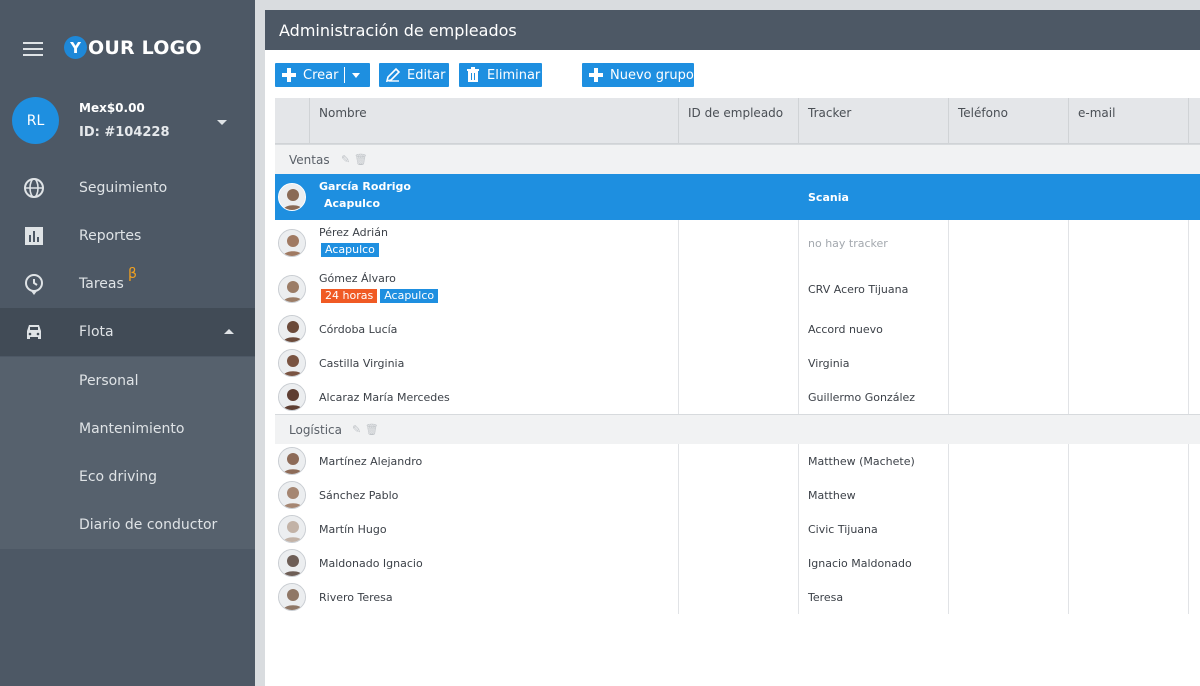  I want to click on employee-name: Sánchez Pablo, so click(359, 495).